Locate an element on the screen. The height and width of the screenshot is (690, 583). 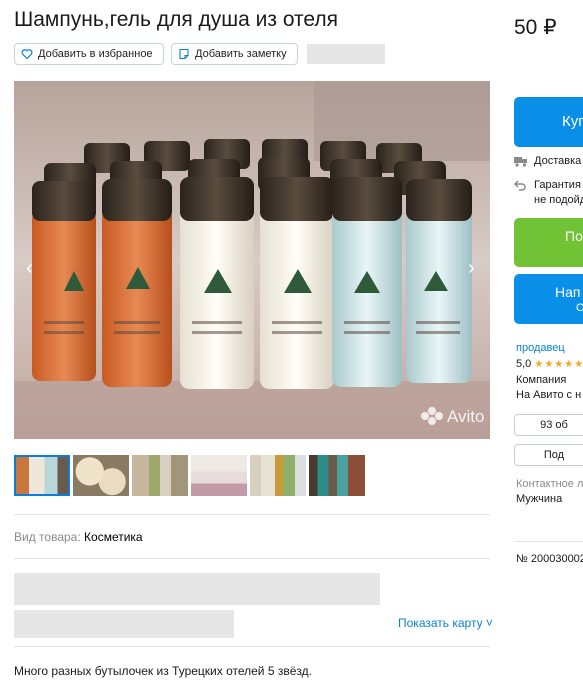
truck-icon is located at coordinates (520, 162).